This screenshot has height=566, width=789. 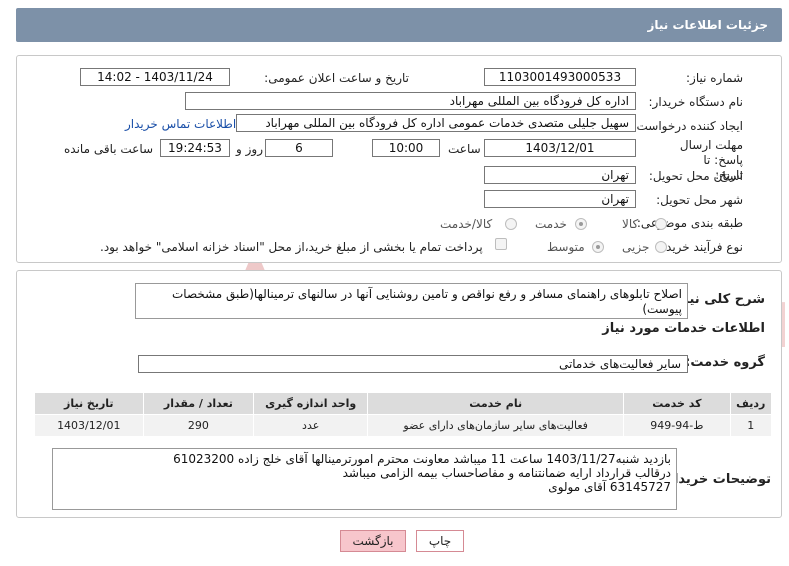 What do you see at coordinates (725, 362) in the screenshot?
I see `service-group-label: گروه خدمت:` at bounding box center [725, 362].